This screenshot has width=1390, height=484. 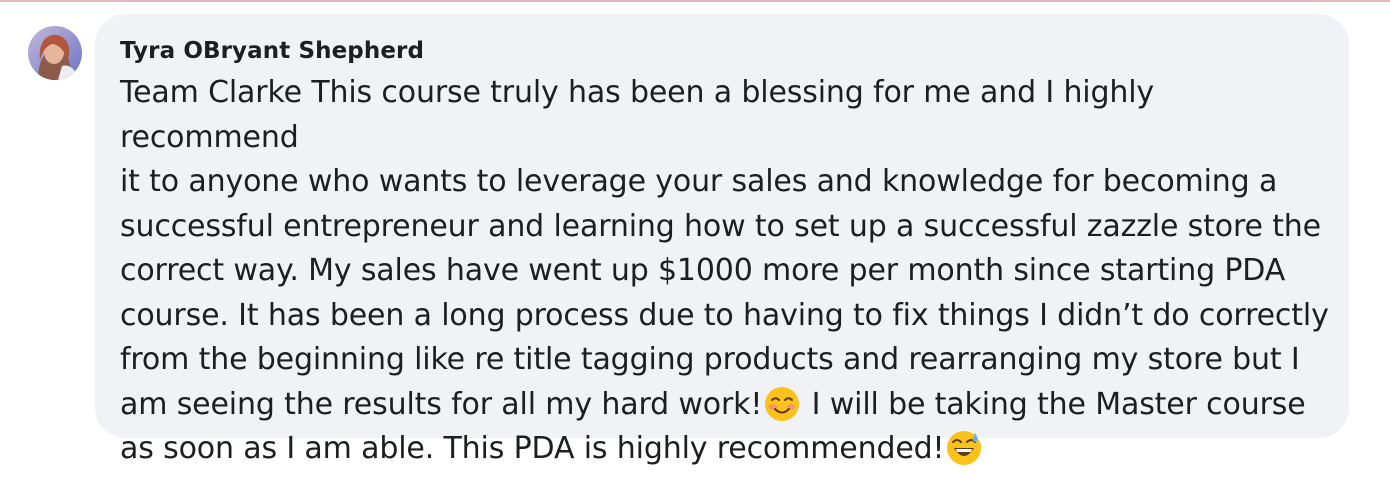 What do you see at coordinates (964, 448) in the screenshot?
I see `grinning-face-with-sweat-icon` at bounding box center [964, 448].